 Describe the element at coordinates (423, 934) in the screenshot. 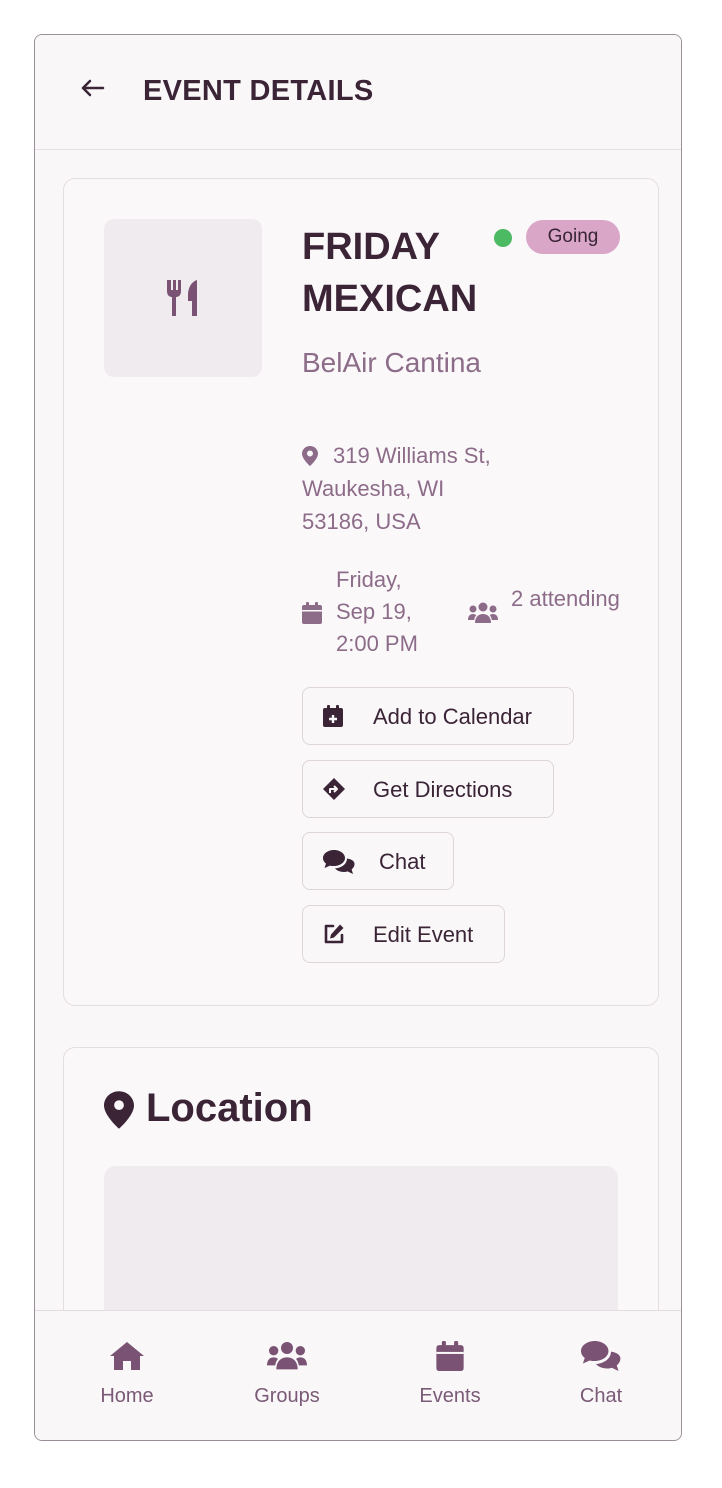

I see `edit-event-label: Edit Event` at that location.